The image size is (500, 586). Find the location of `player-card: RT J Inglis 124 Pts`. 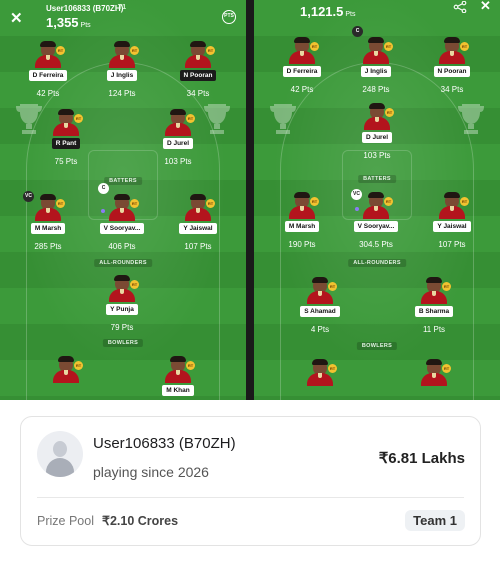

player-card: RT J Inglis 124 Pts is located at coordinates (122, 69).